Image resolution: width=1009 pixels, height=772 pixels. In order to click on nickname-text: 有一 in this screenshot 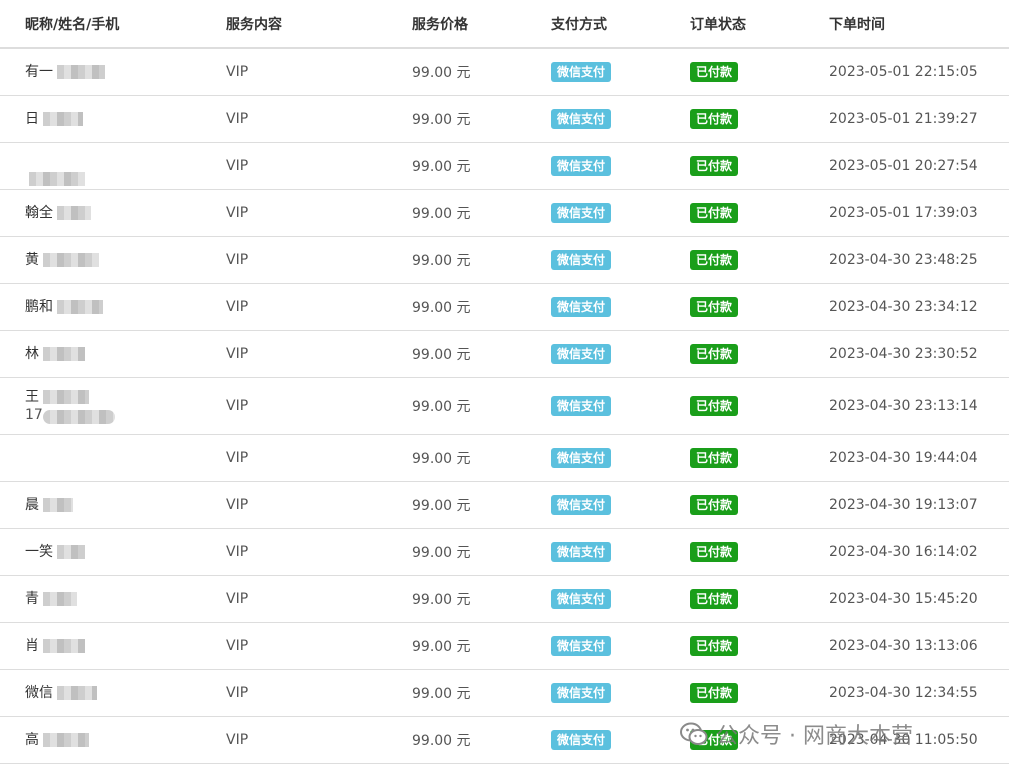, I will do `click(39, 71)`.